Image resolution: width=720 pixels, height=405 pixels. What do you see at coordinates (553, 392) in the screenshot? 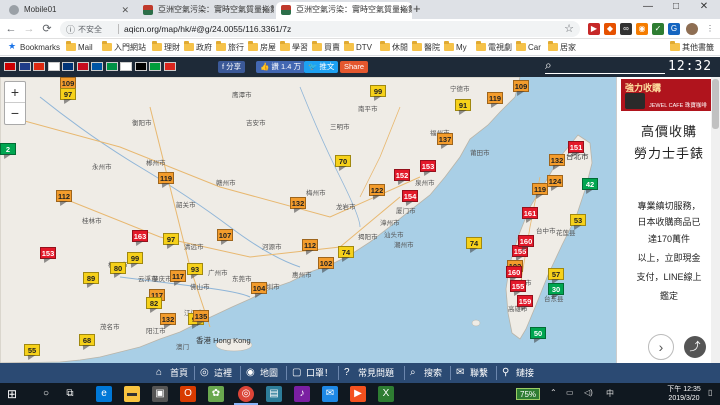
I see `tray-up-icon: ⌃` at bounding box center [553, 392].